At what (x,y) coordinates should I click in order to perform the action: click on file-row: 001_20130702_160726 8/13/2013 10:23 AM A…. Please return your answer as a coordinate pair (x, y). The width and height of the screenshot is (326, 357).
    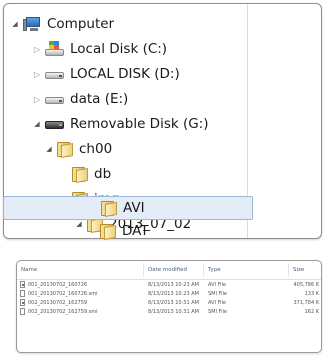
    Looking at the image, I should click on (169, 285).